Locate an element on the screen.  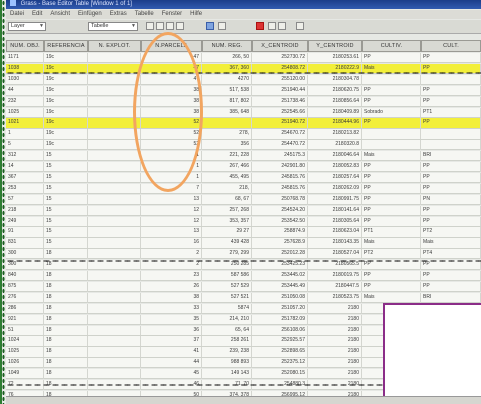
menu-item: Fenster is located at coordinates (172, 14).